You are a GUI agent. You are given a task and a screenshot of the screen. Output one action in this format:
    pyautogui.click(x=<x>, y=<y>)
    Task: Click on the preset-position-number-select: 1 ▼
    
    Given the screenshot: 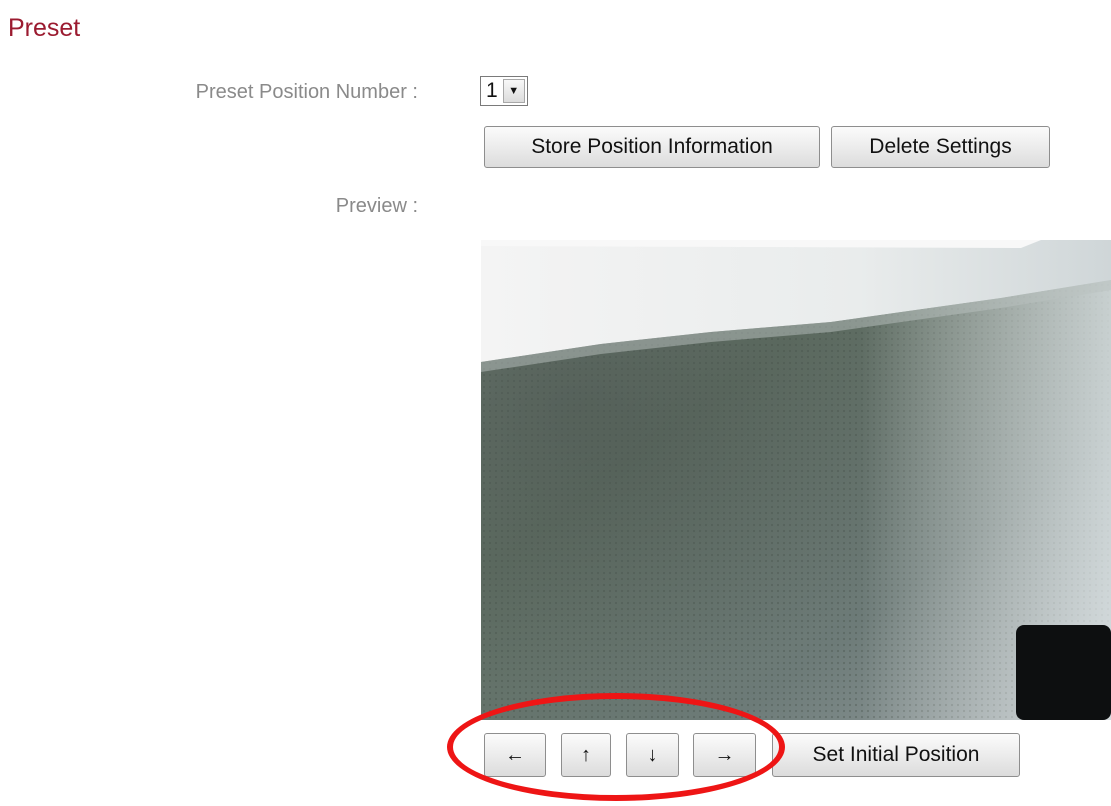 What is the action you would take?
    pyautogui.click(x=504, y=91)
    